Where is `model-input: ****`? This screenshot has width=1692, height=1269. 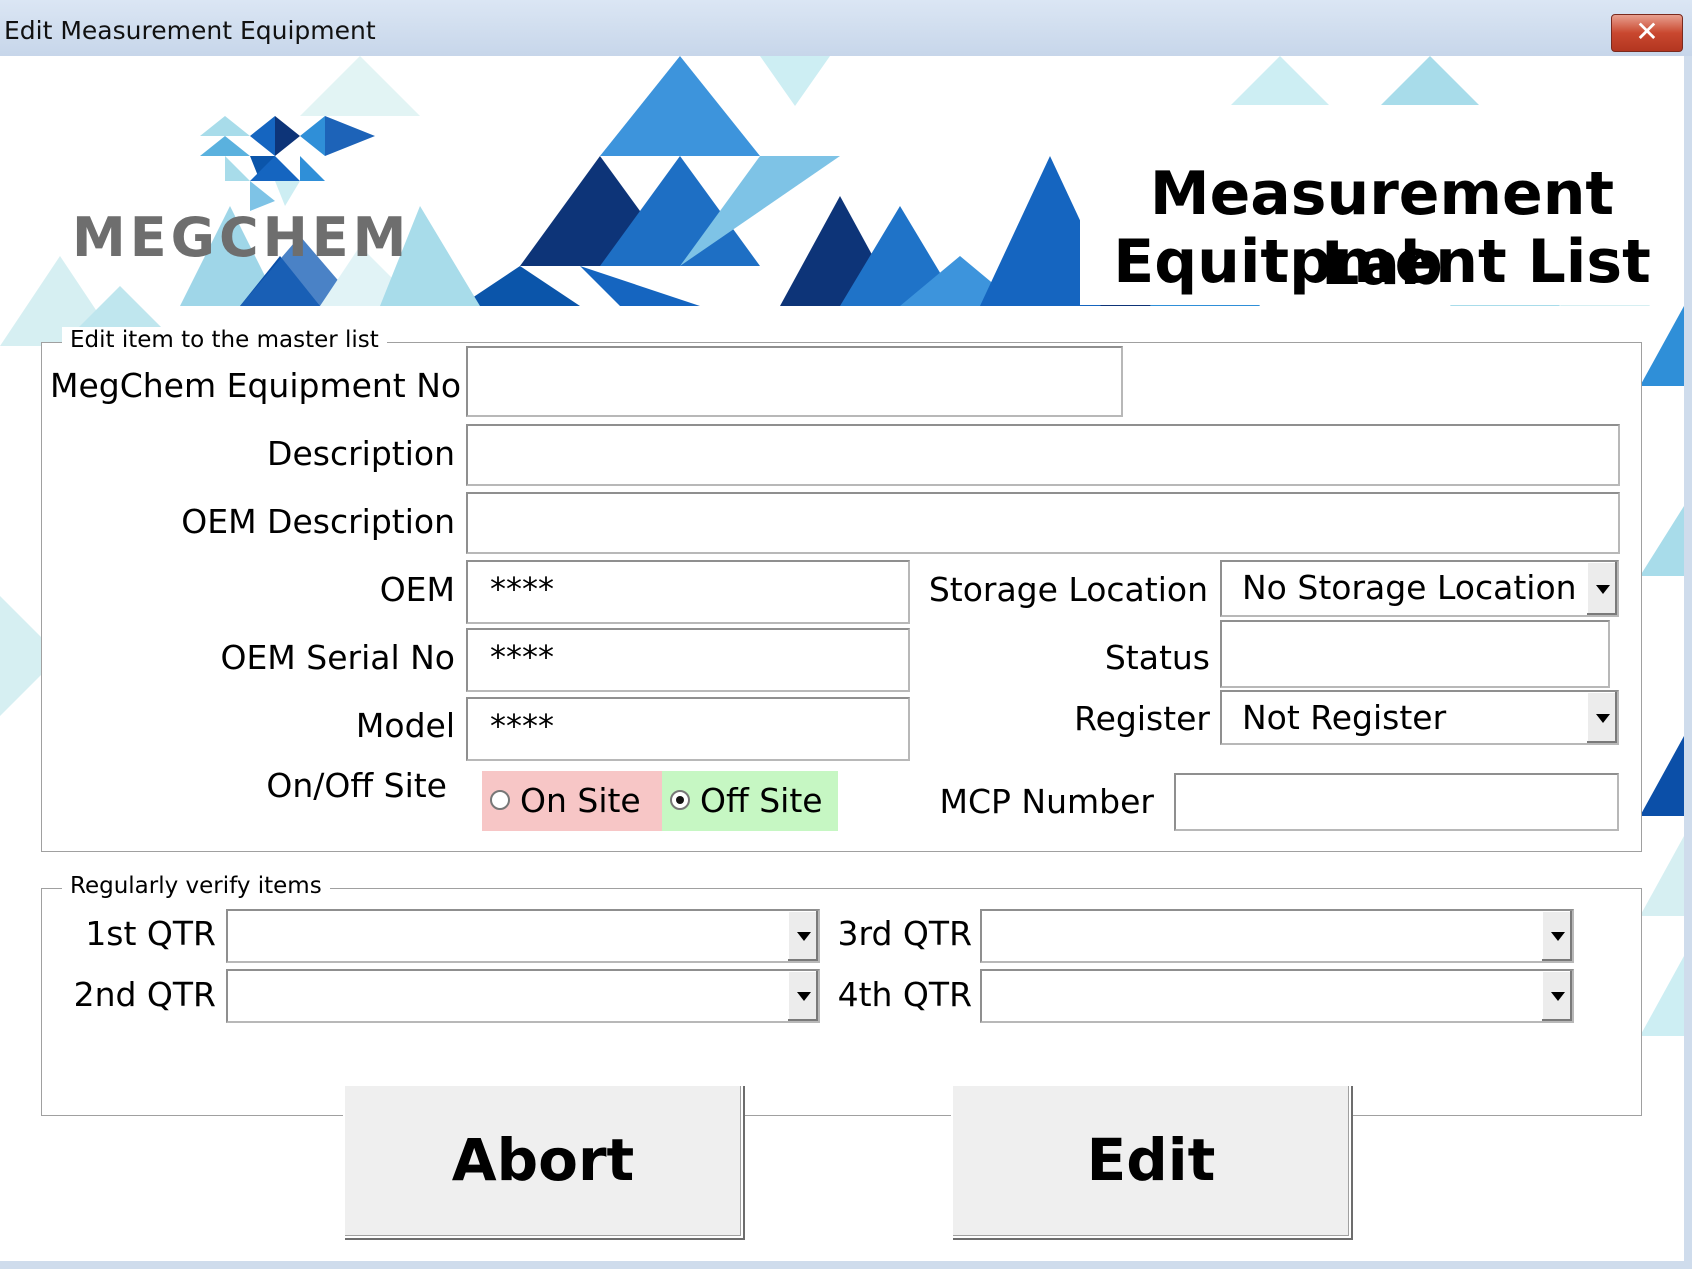
model-input: **** is located at coordinates (688, 729).